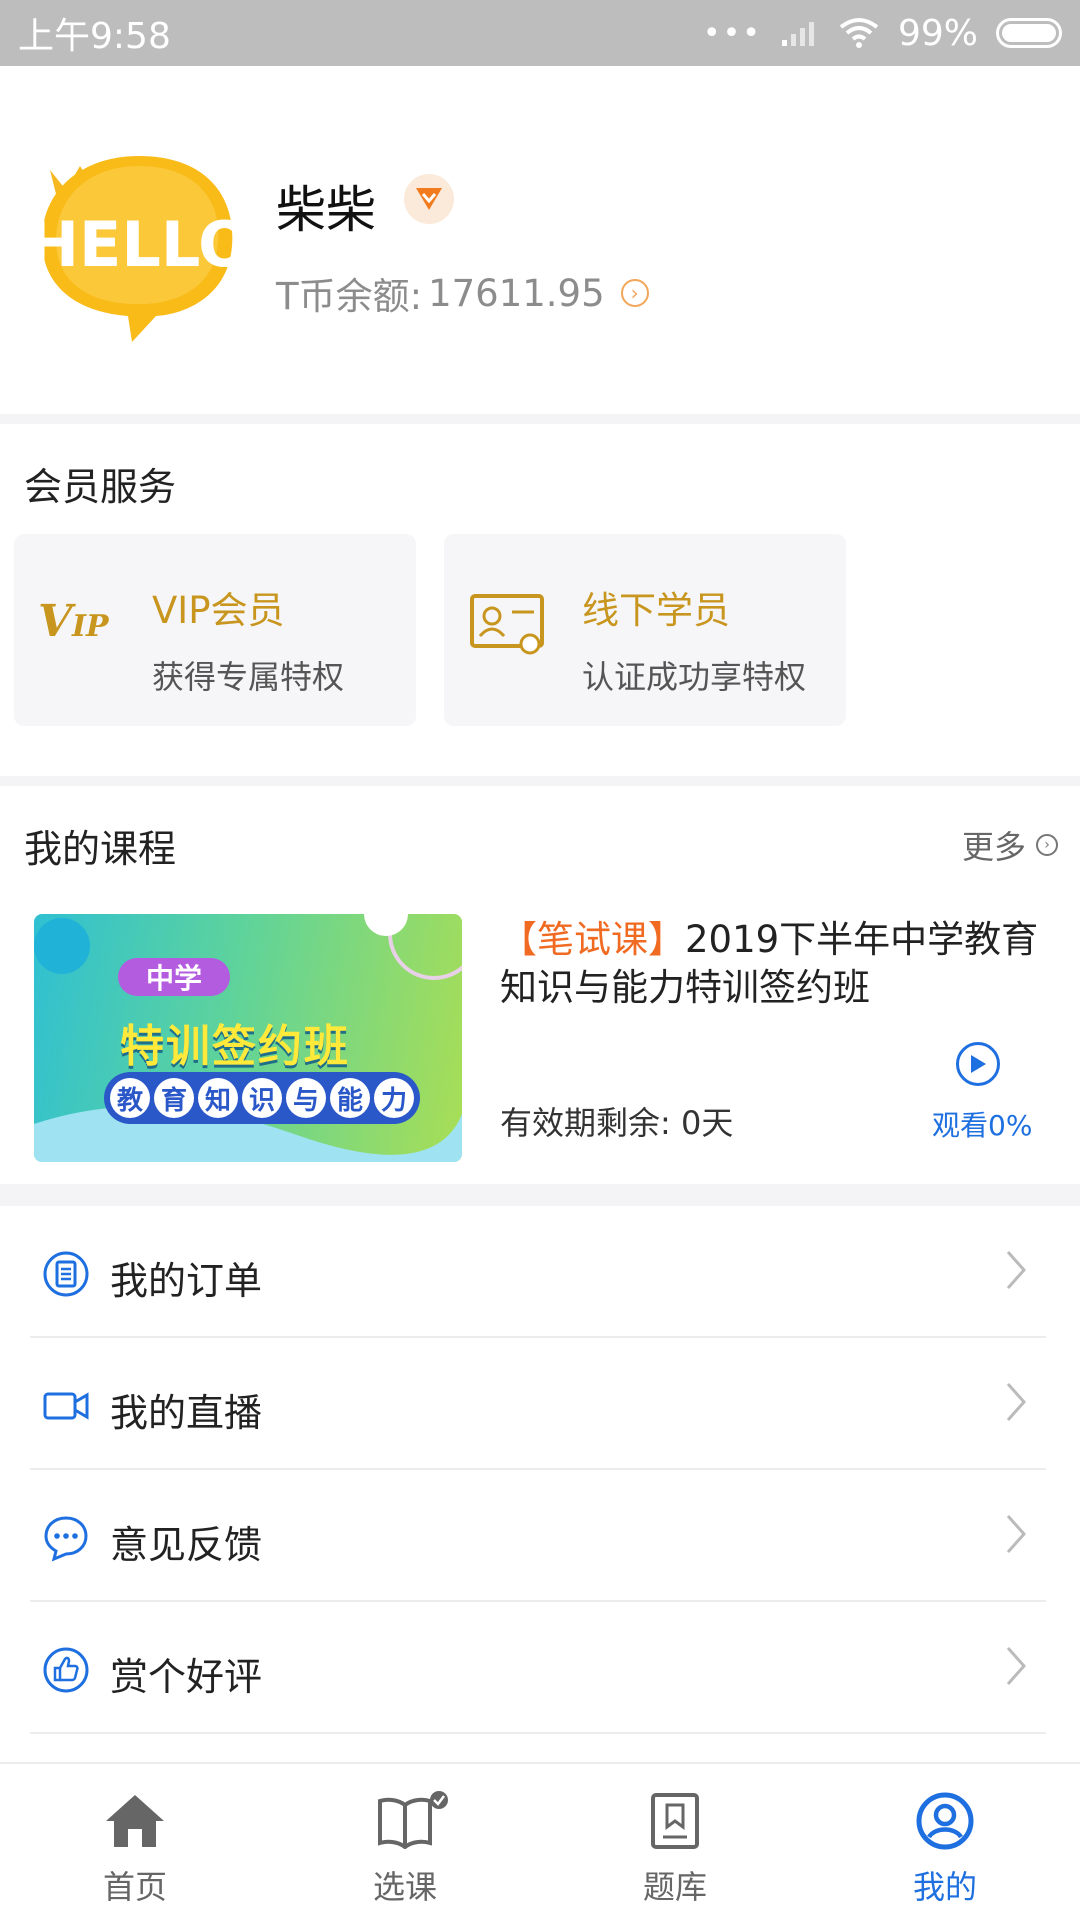 This screenshot has width=1080, height=1920. What do you see at coordinates (978, 1064) in the screenshot?
I see `play-icon` at bounding box center [978, 1064].